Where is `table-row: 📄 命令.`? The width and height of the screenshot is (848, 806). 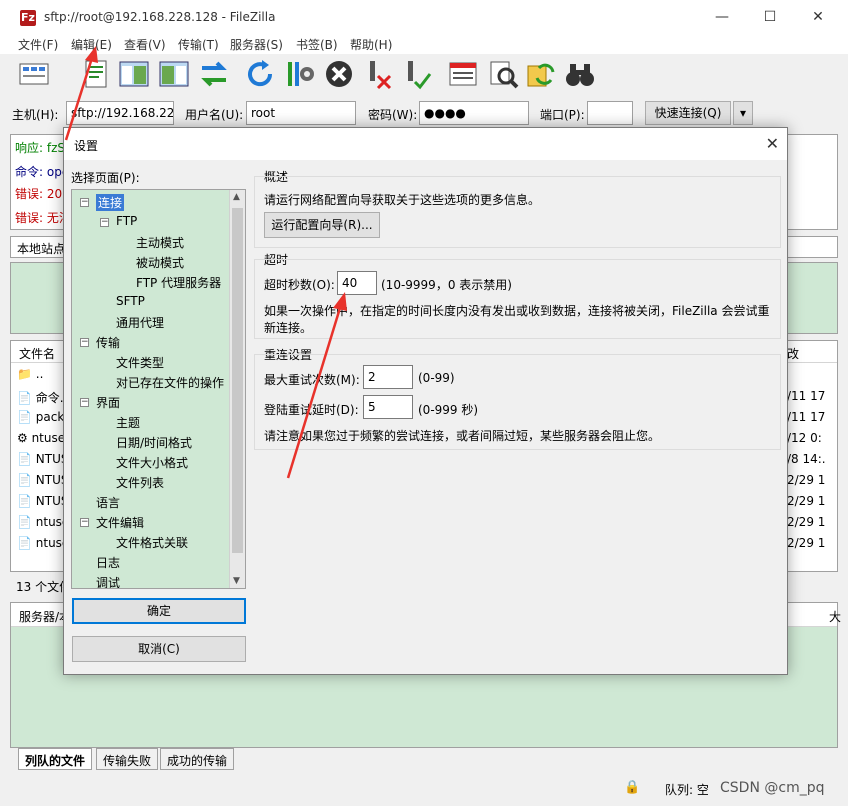 table-row: 📄 命令. is located at coordinates (40, 397).